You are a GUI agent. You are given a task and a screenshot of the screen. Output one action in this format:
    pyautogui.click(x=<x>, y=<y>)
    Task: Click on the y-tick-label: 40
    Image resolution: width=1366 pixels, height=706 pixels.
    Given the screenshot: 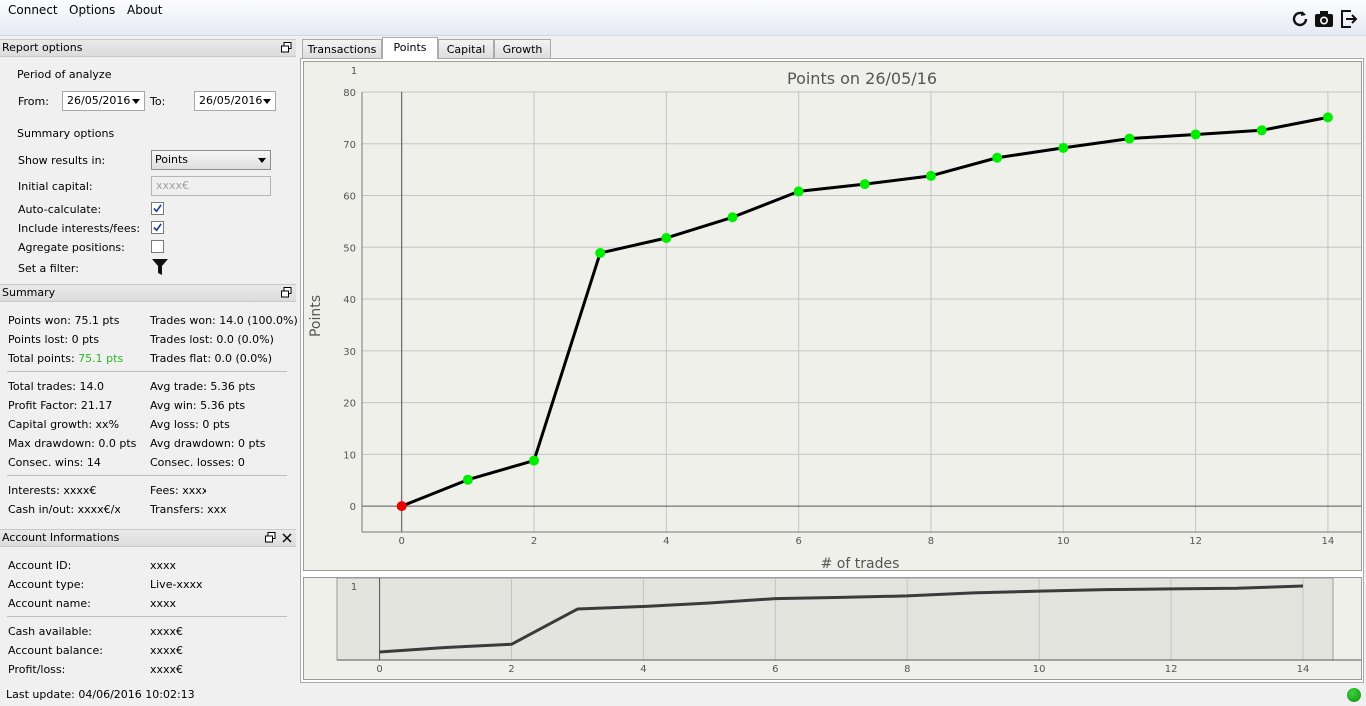 What is the action you would take?
    pyautogui.click(x=349, y=300)
    